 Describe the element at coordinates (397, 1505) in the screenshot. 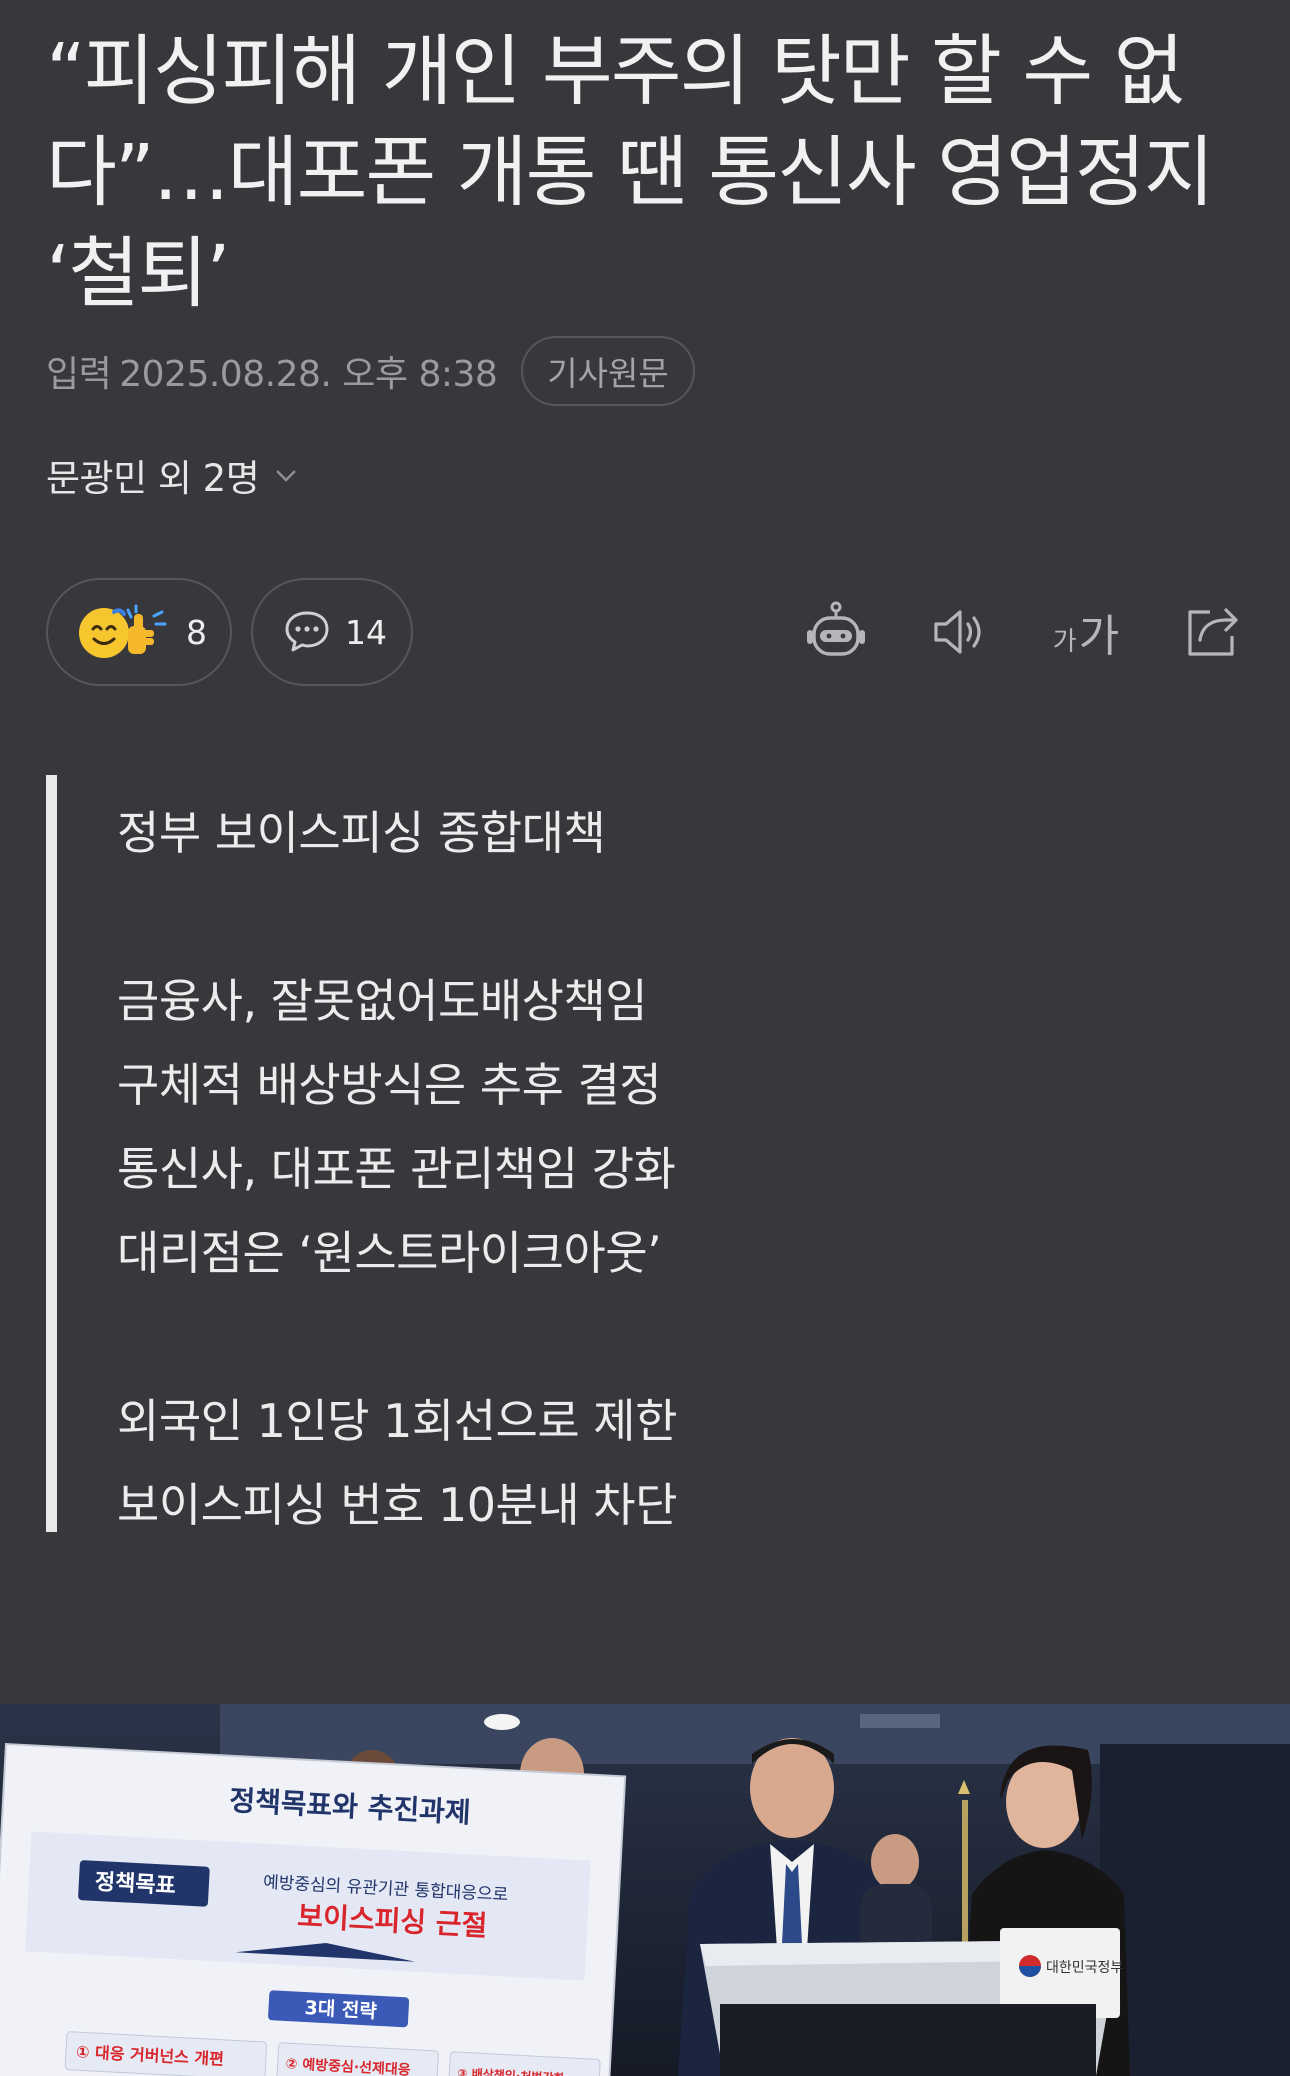

I see `summary-line-7: 보이스피싱 번호 10분내 차단` at that location.